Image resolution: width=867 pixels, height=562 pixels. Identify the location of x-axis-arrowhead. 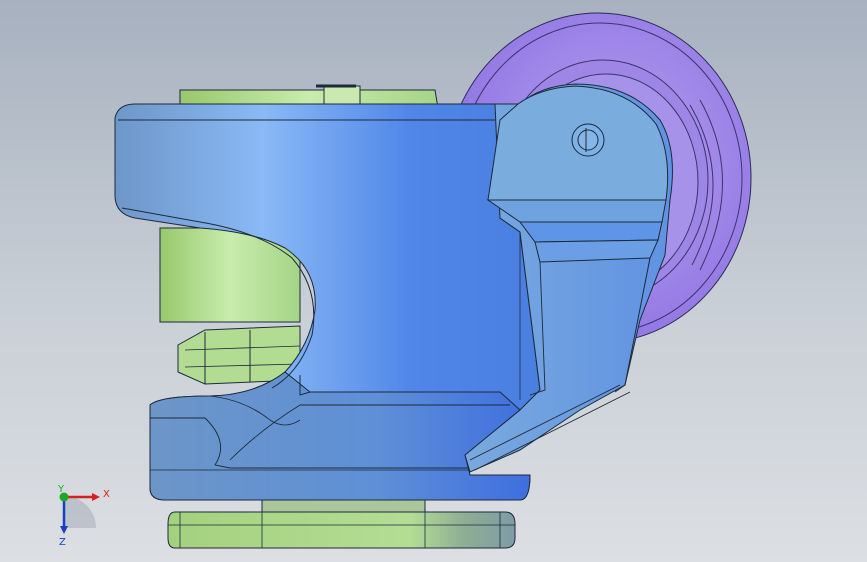
(96, 497).